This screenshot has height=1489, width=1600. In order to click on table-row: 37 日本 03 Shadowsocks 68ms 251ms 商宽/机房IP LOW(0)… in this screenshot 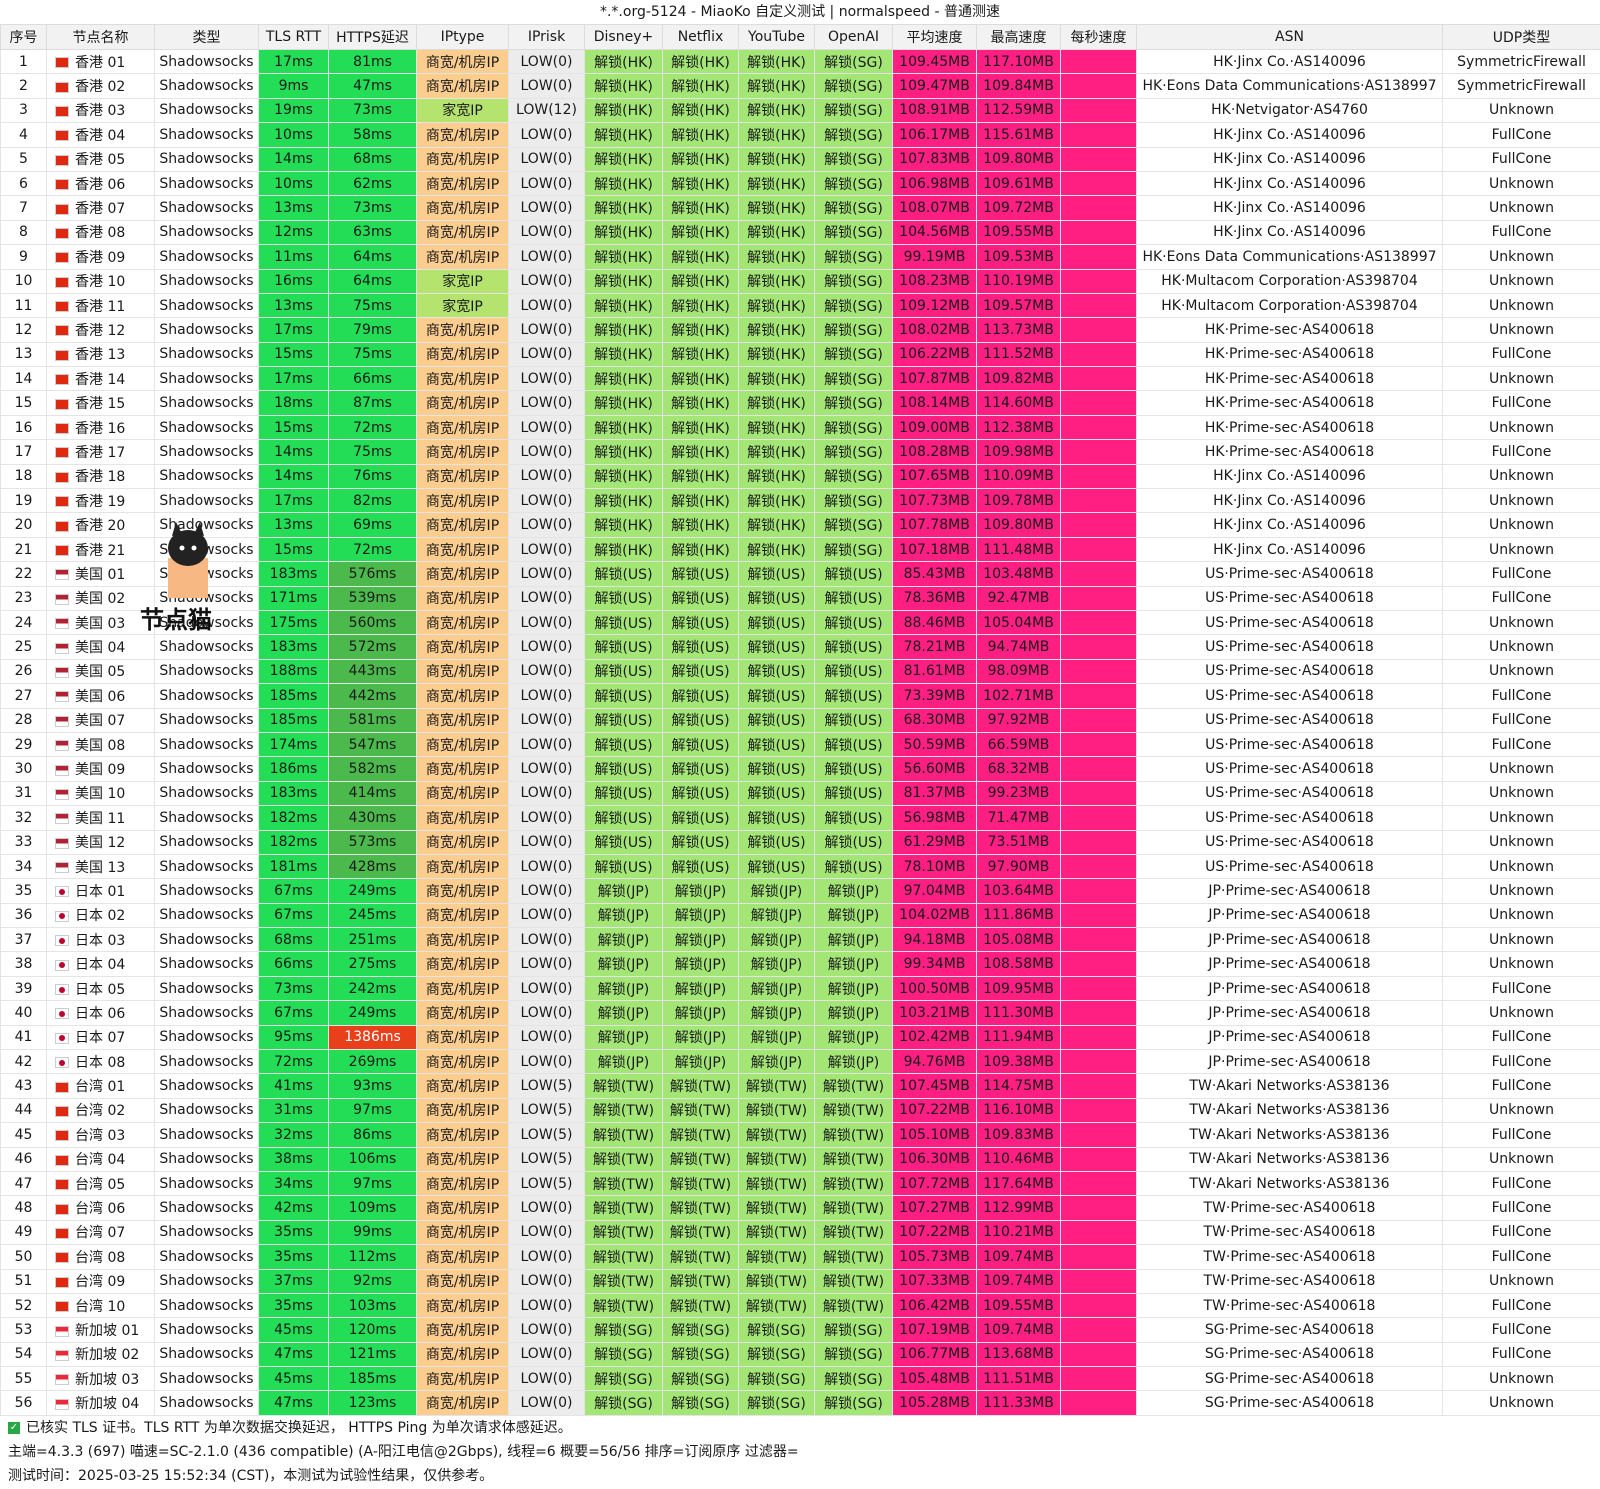, I will do `click(800, 940)`.